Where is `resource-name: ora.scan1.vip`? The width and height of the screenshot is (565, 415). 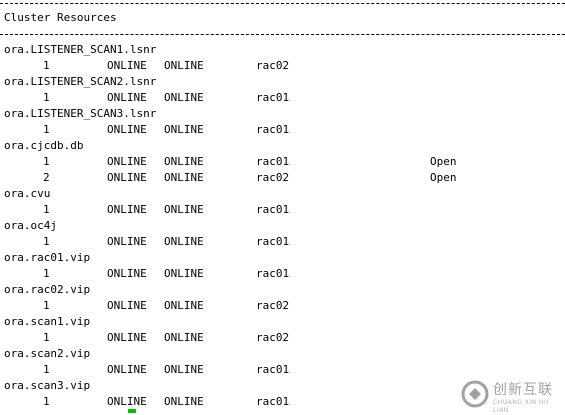 resource-name: ora.scan1.vip is located at coordinates (47, 321).